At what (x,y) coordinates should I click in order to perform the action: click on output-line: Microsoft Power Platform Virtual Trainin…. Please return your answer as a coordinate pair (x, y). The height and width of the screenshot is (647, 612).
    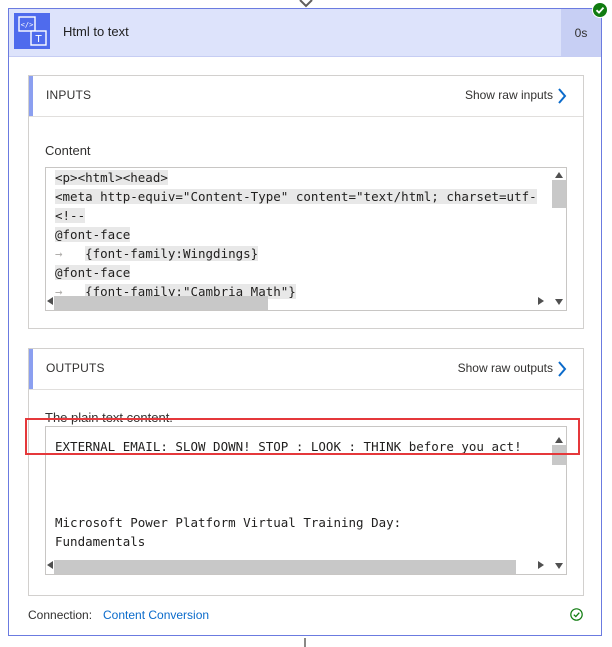
    Looking at the image, I should click on (228, 522).